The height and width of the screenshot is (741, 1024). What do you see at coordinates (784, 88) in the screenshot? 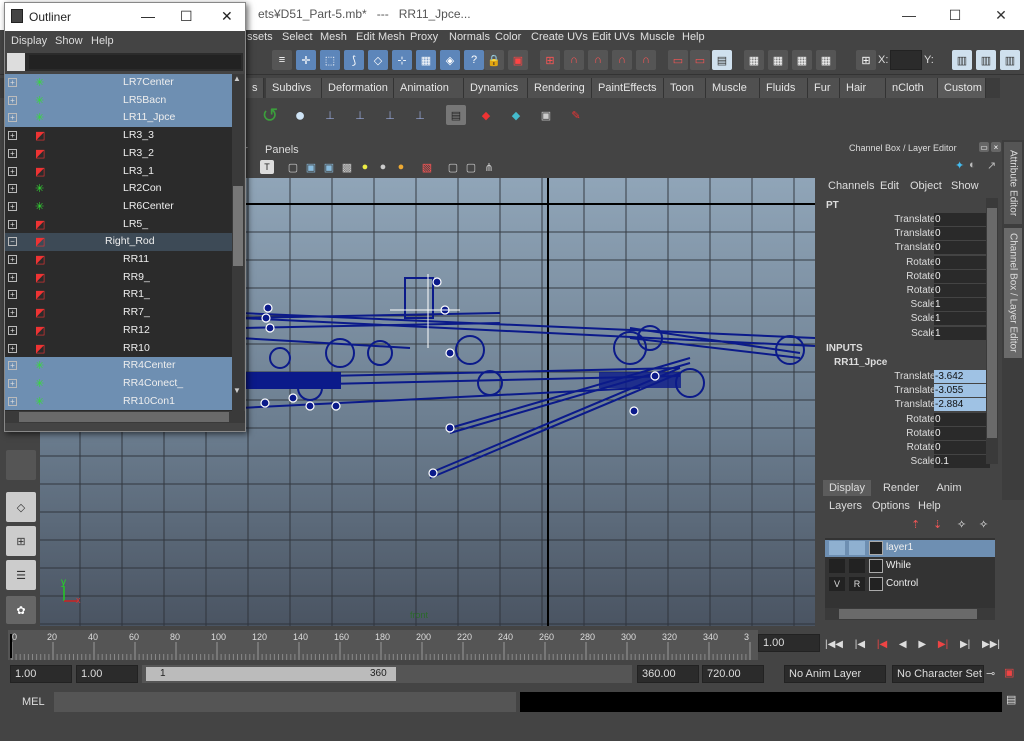
I see `tab-fluids: Fluids` at bounding box center [784, 88].